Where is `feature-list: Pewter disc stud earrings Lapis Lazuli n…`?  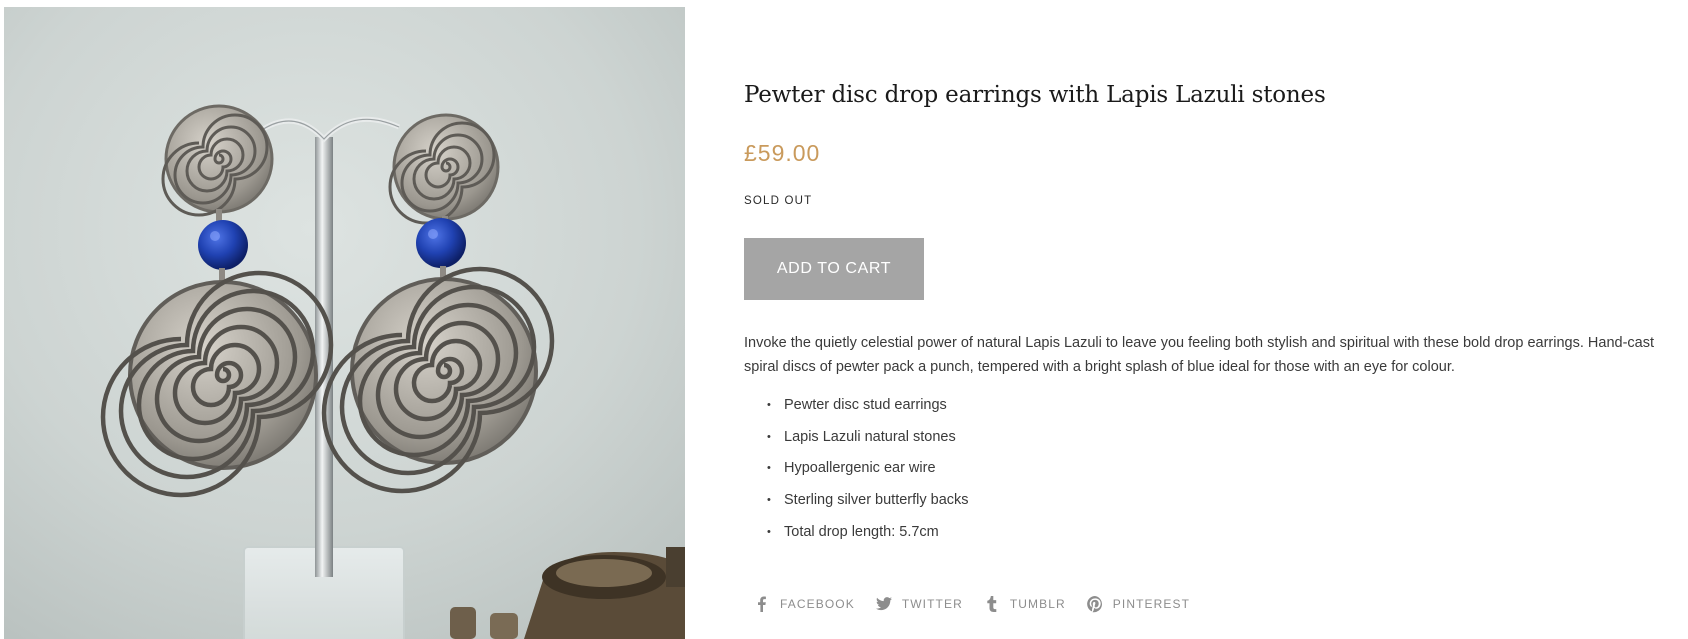 feature-list: Pewter disc stud earrings Lapis Lazuli n… is located at coordinates (856, 471).